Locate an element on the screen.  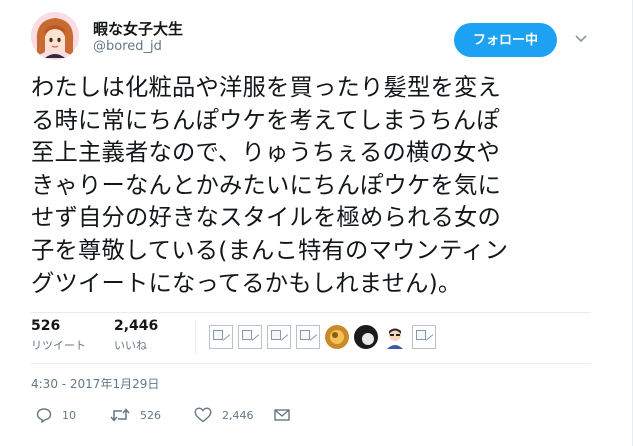
like-count: 2,446 is located at coordinates (136, 326).